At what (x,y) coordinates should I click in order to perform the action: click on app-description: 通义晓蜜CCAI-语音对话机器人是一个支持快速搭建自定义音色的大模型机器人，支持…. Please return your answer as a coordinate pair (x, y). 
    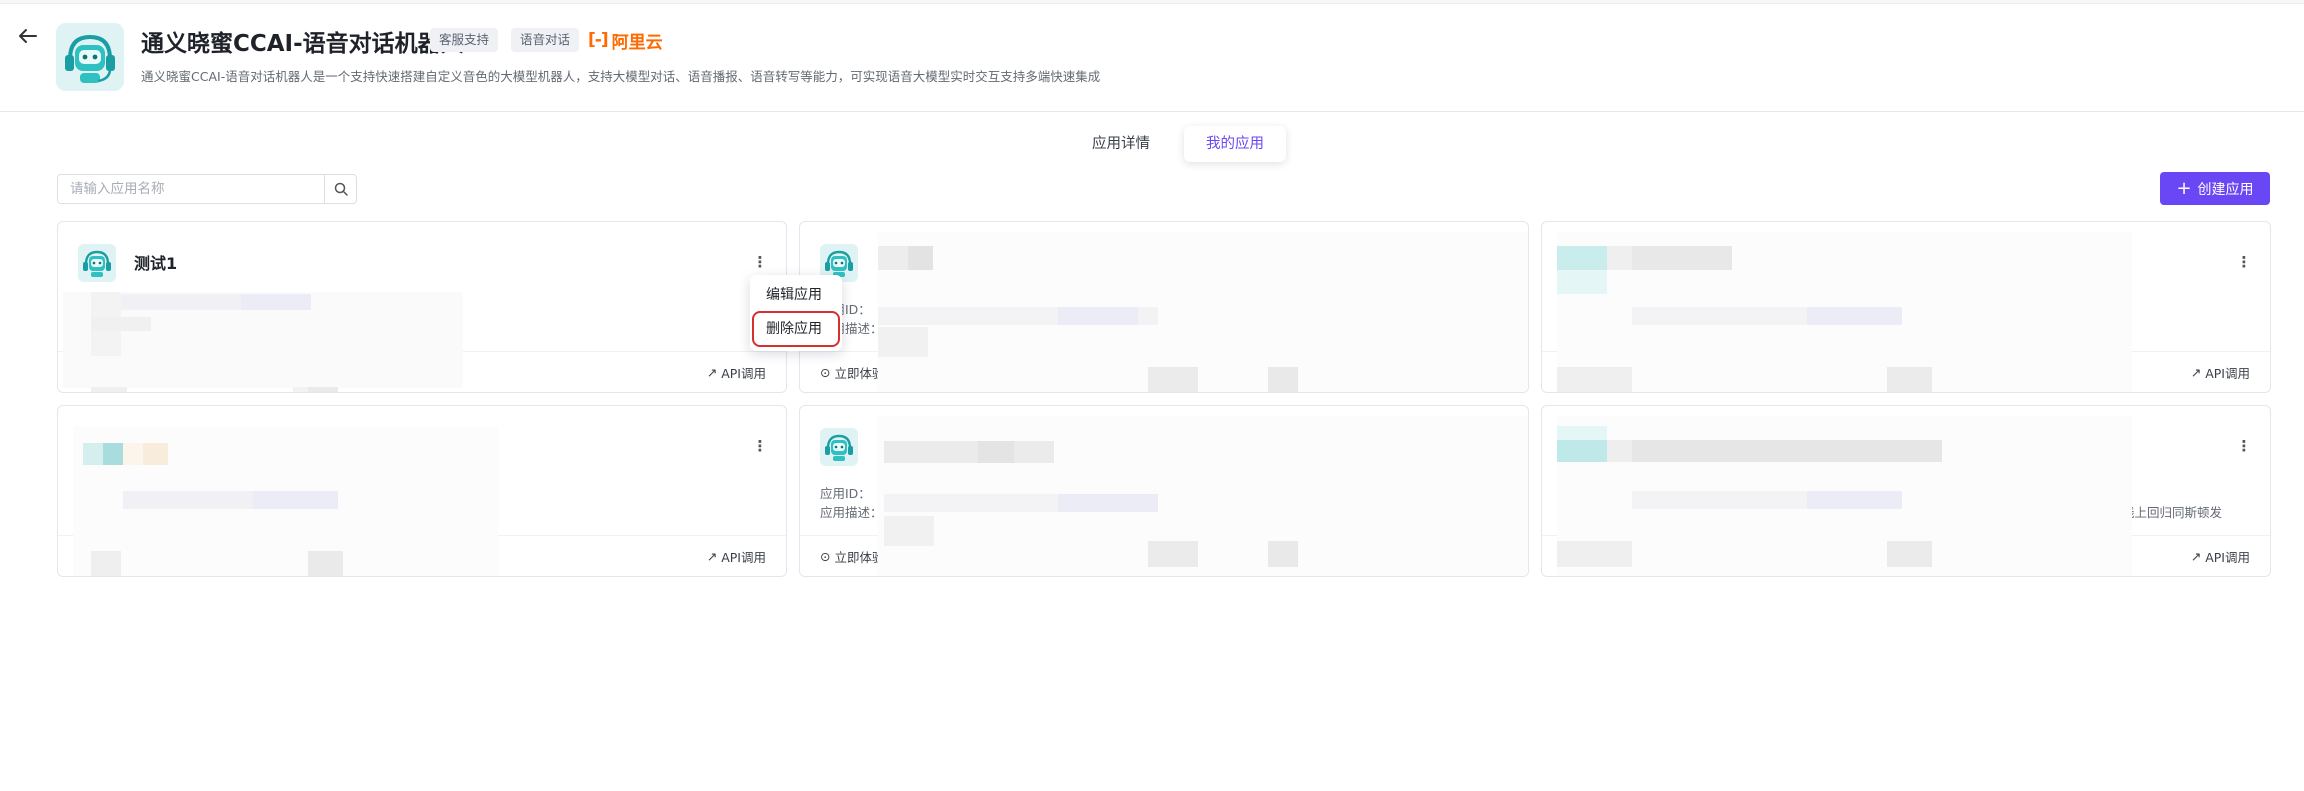
    Looking at the image, I should click on (621, 76).